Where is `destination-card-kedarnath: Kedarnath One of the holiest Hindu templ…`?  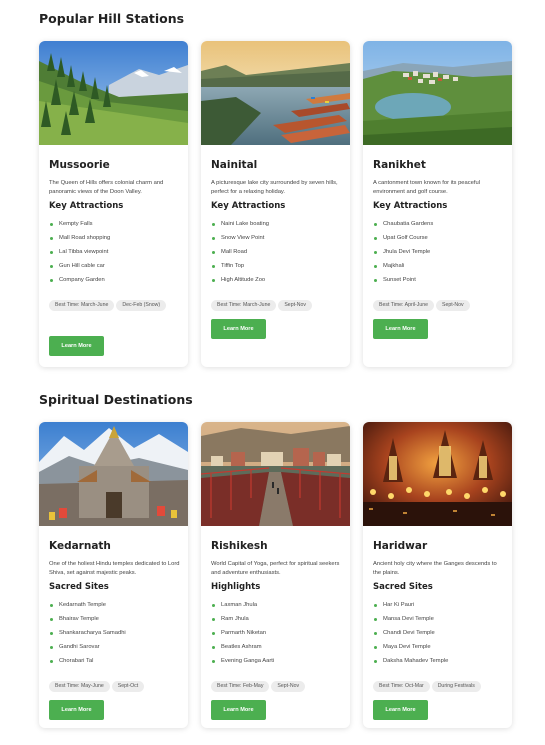
destination-card-kedarnath: Kedarnath One of the holiest Hindu templ… is located at coordinates (113, 575).